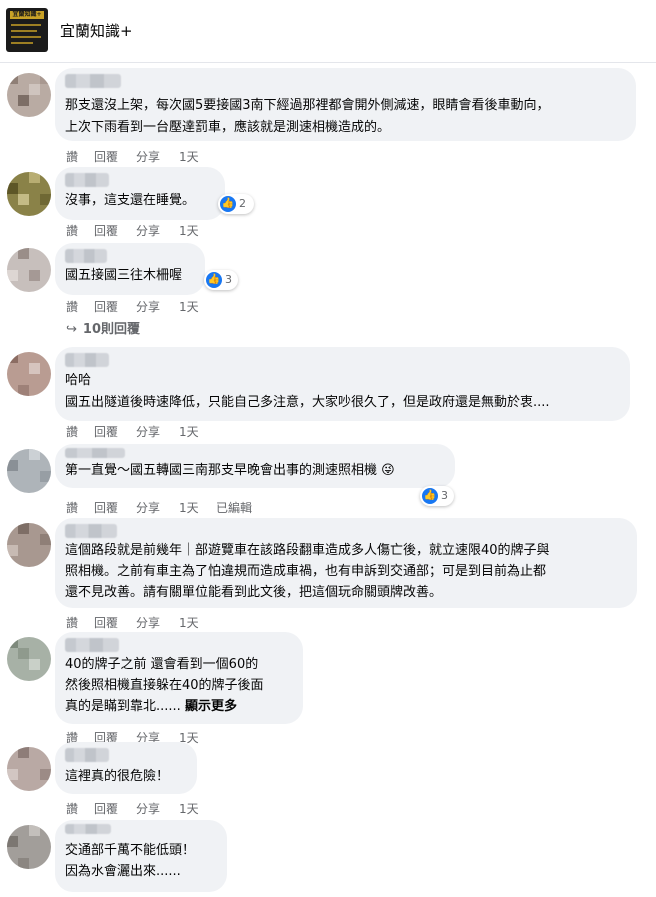 The height and width of the screenshot is (897, 656). I want to click on reply-arrow-icon: ↪, so click(71, 329).